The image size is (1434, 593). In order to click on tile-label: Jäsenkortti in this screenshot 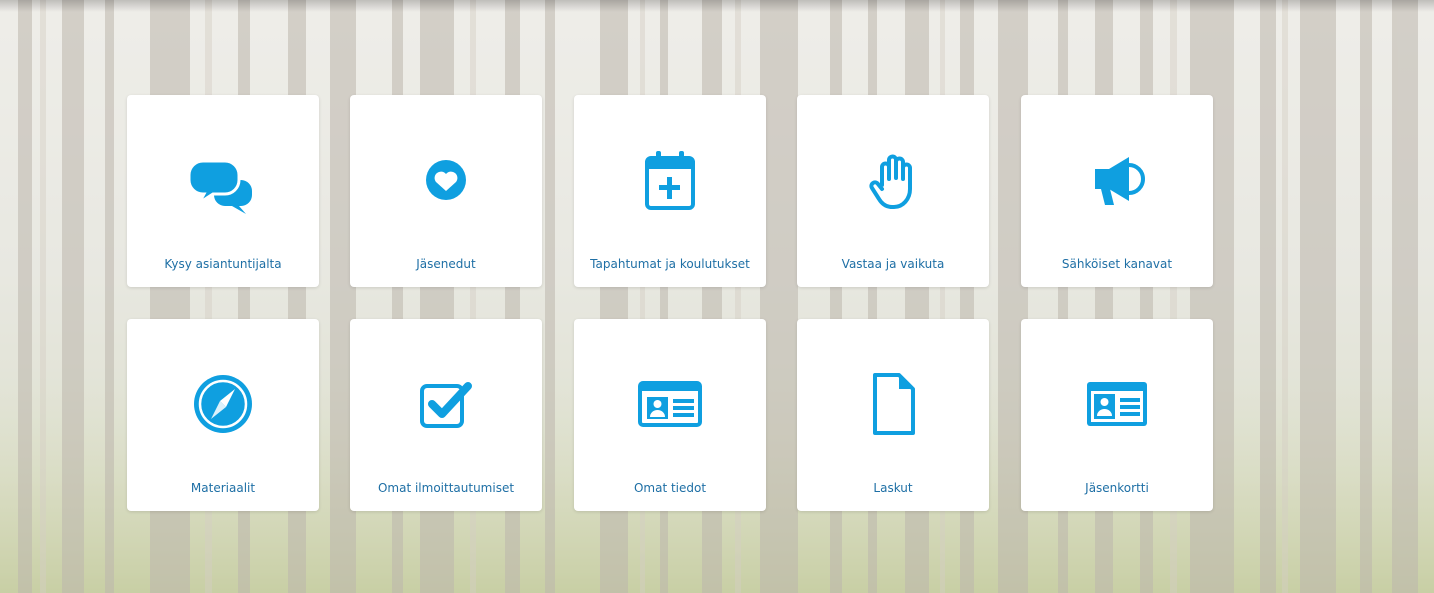, I will do `click(1117, 488)`.